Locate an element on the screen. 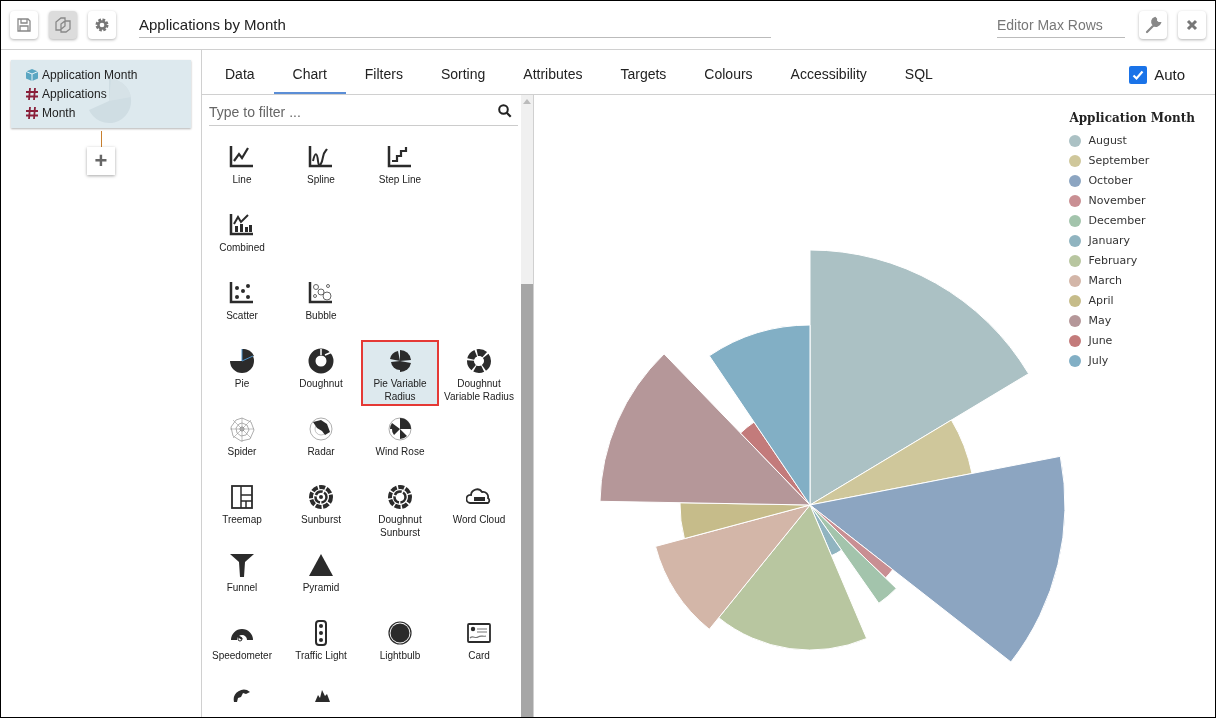  chart-type-option: Lightbulb is located at coordinates (400, 643).